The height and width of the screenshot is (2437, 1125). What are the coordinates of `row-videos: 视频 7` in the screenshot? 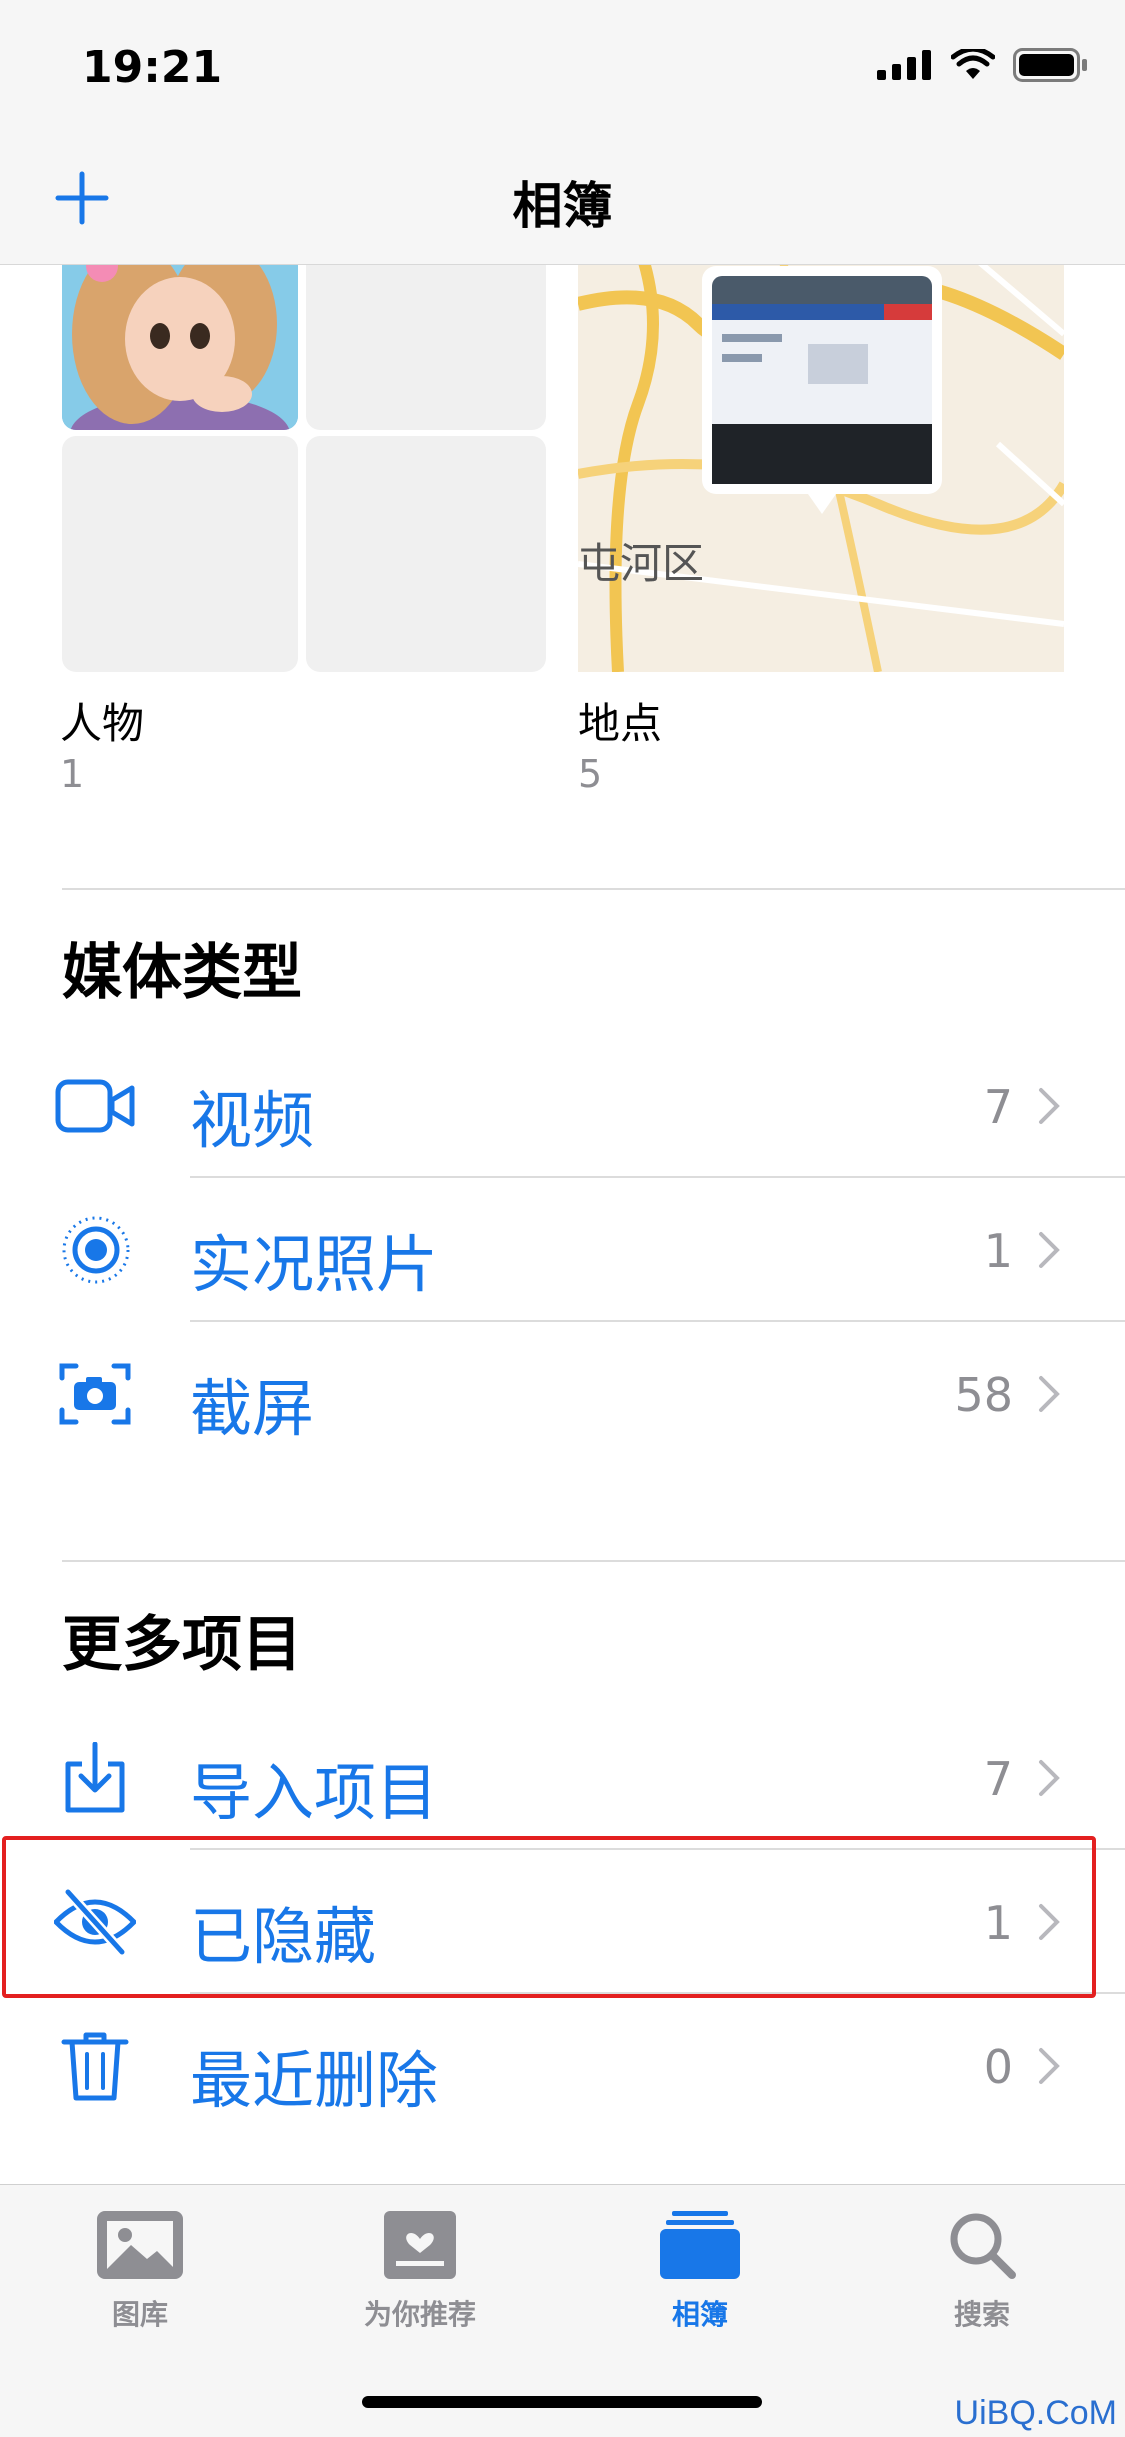 It's located at (562, 1106).